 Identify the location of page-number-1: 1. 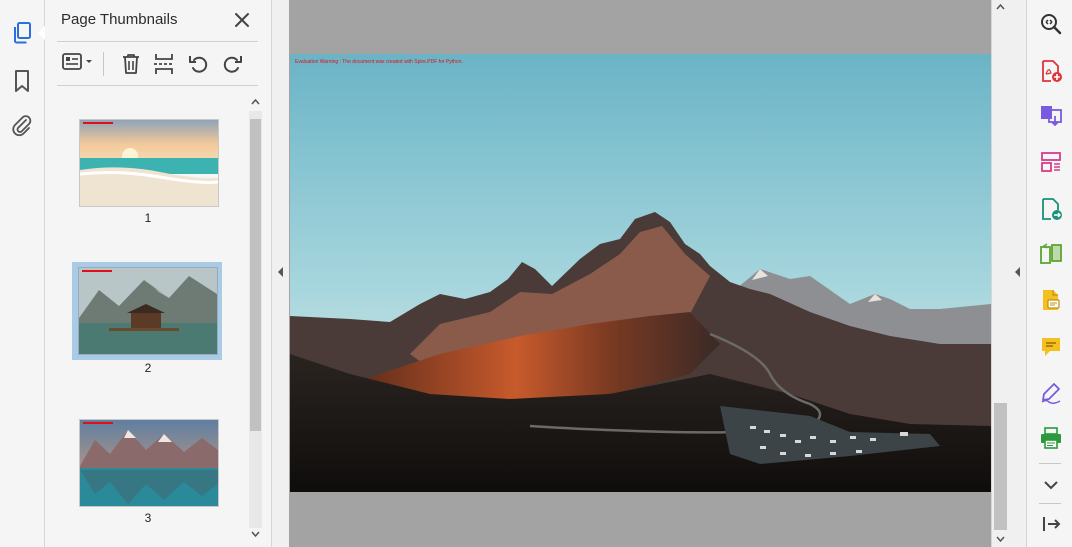
(148, 218).